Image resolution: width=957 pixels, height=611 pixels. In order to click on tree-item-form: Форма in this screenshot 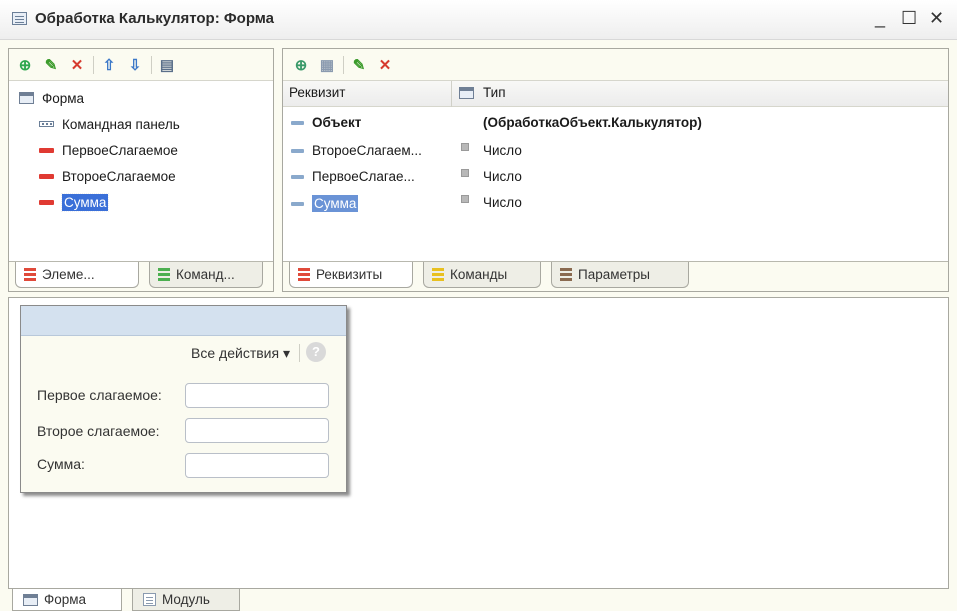, I will do `click(51, 98)`.